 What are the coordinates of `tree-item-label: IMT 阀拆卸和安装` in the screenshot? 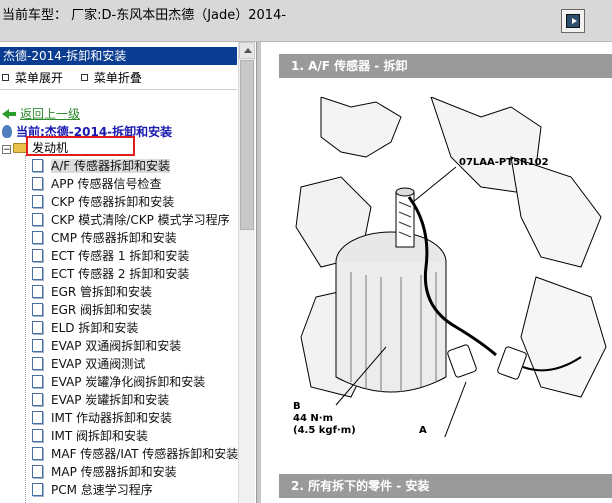 It's located at (100, 436).